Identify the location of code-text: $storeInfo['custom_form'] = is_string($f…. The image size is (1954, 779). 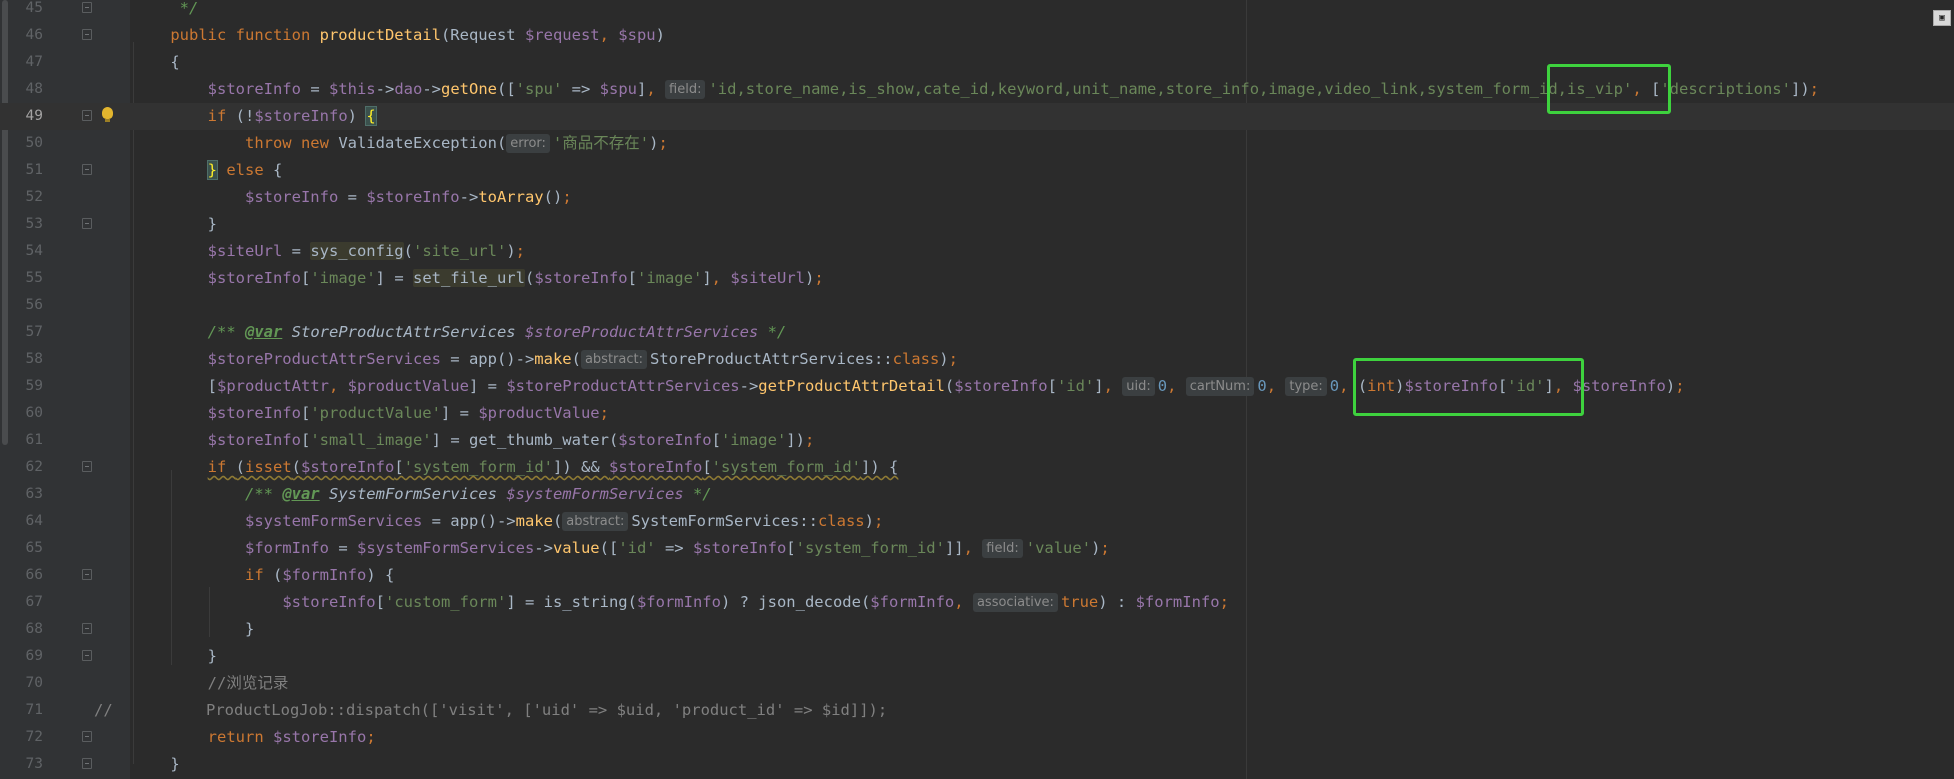
(755, 602).